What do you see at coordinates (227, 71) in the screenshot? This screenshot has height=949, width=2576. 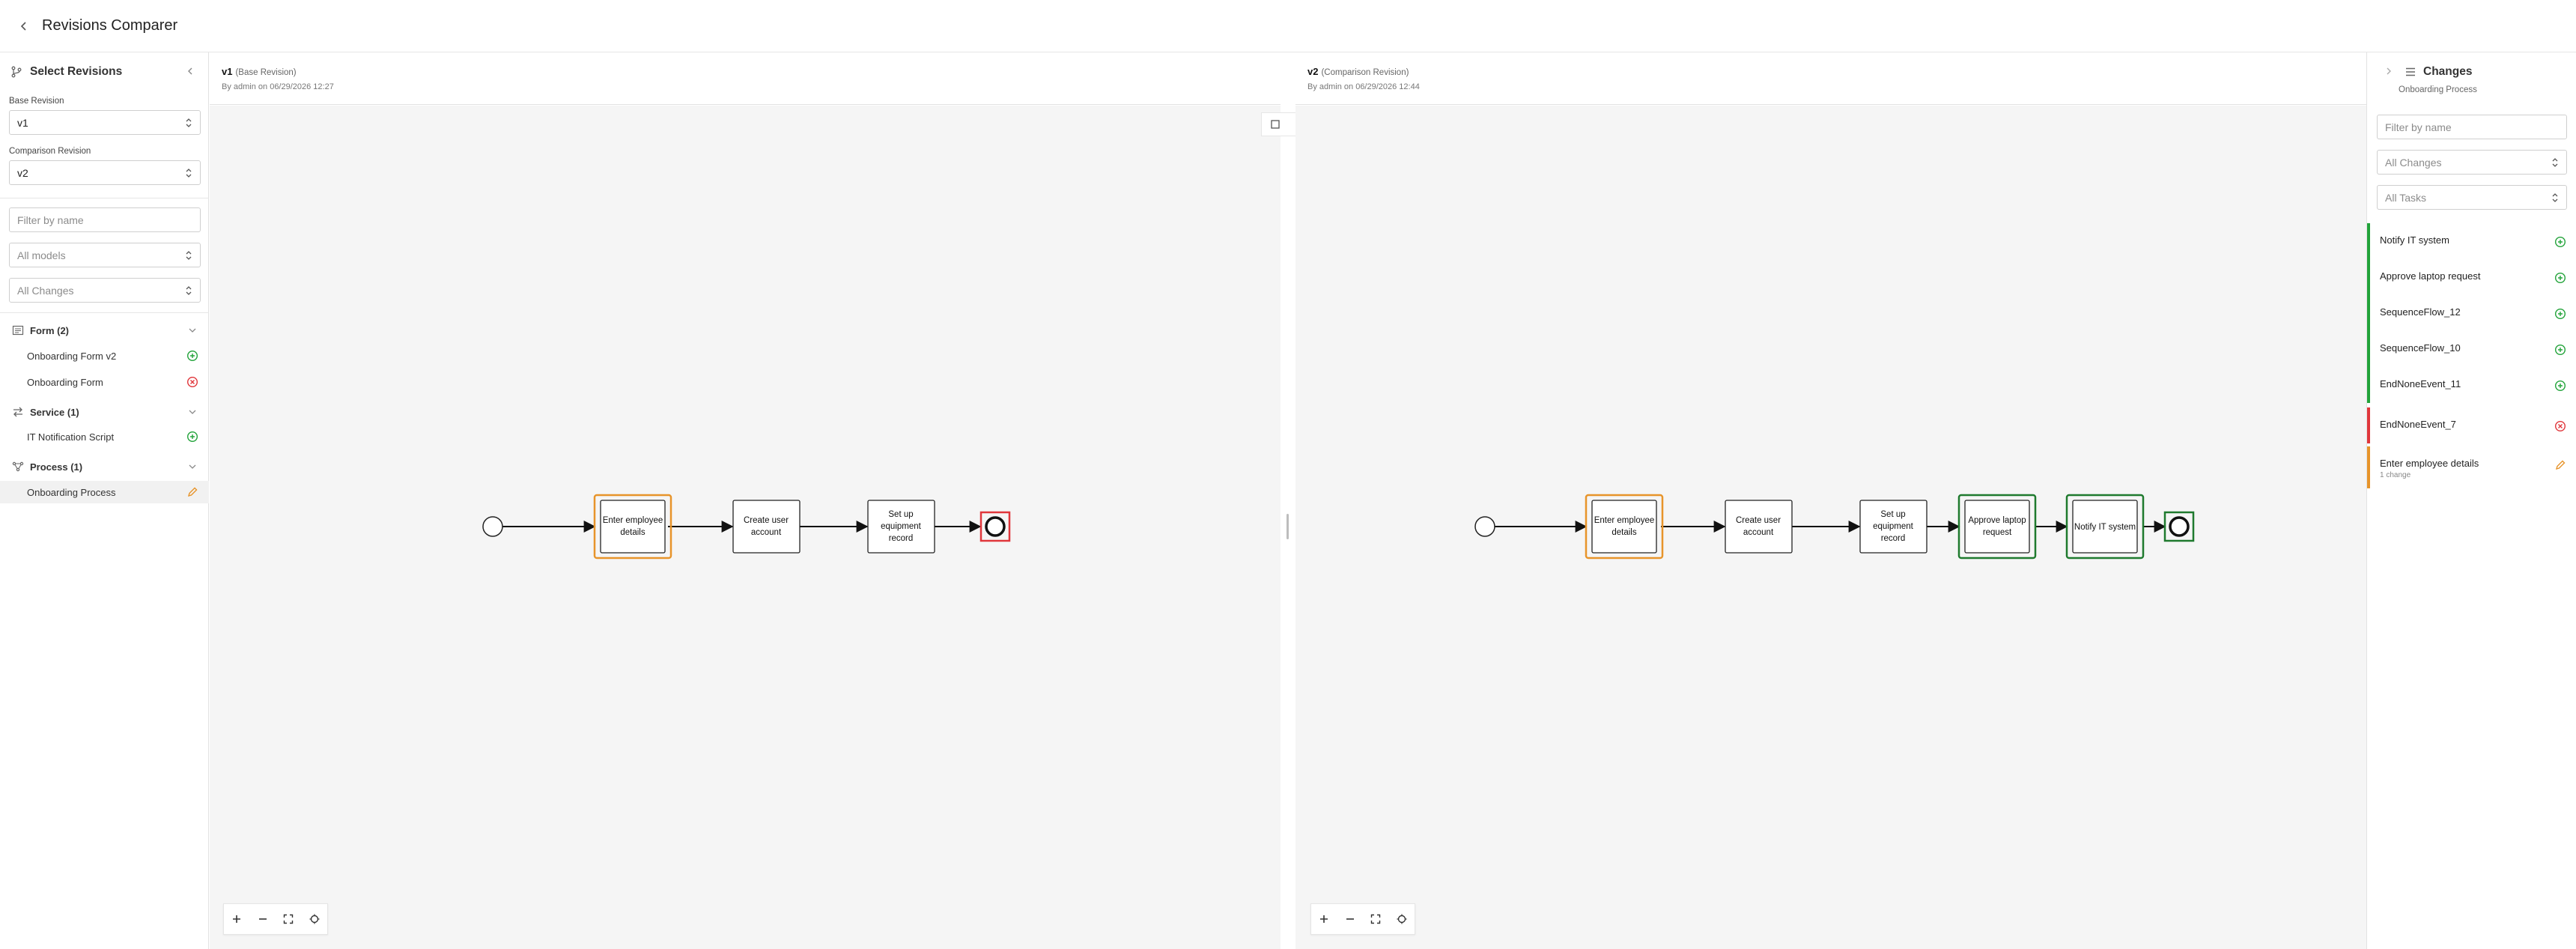 I see `base-version-number: v1` at bounding box center [227, 71].